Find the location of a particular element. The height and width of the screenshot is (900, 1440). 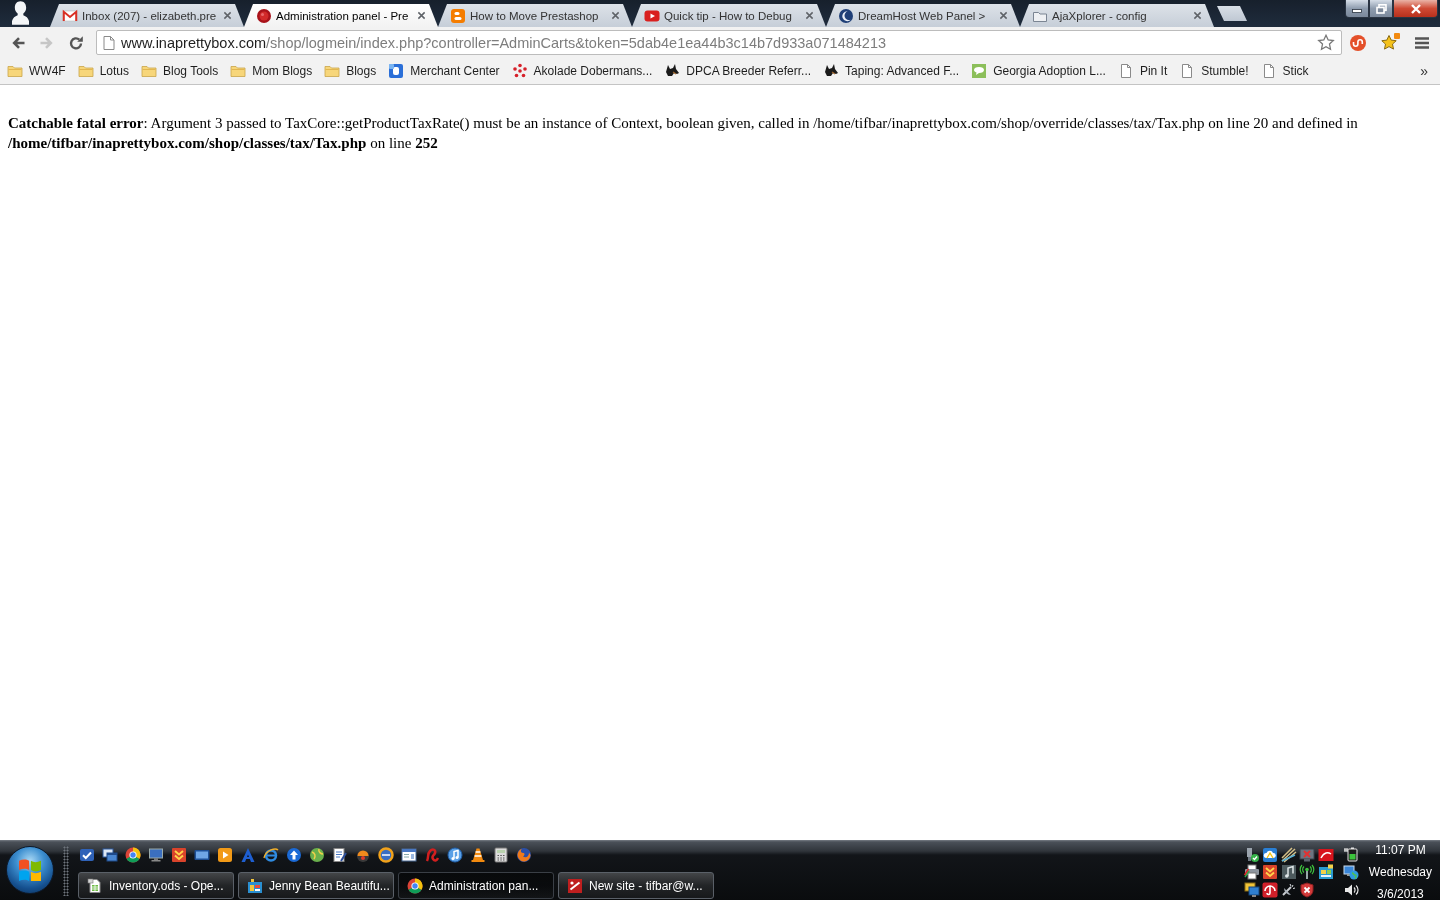

spreadsheet-icon is located at coordinates (95, 885).